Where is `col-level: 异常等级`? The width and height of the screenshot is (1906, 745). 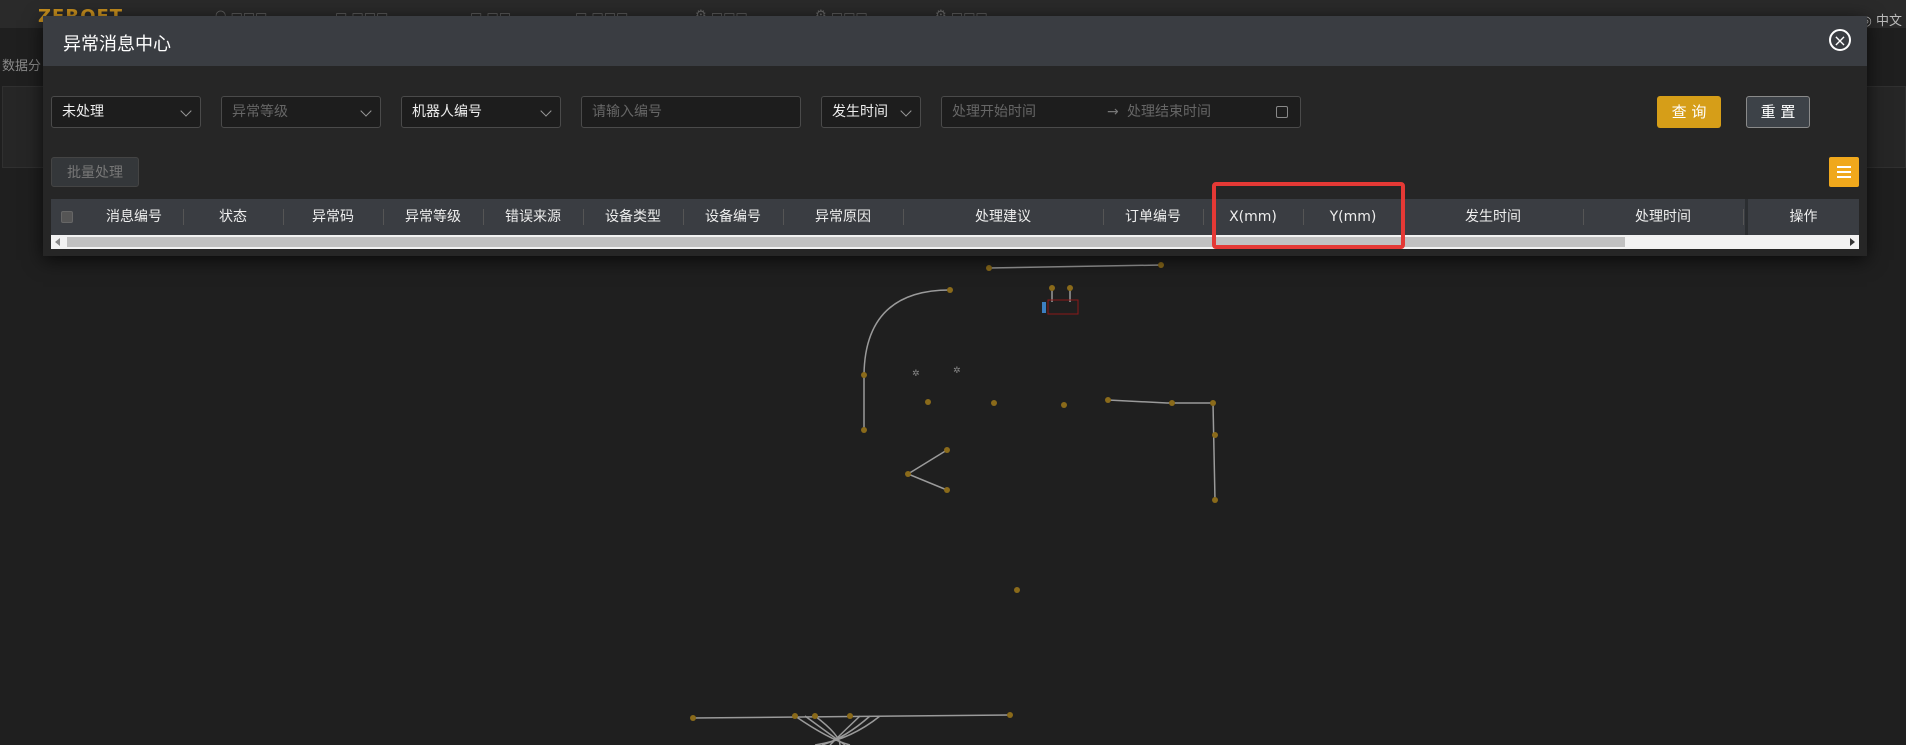 col-level: 异常等级 is located at coordinates (433, 217).